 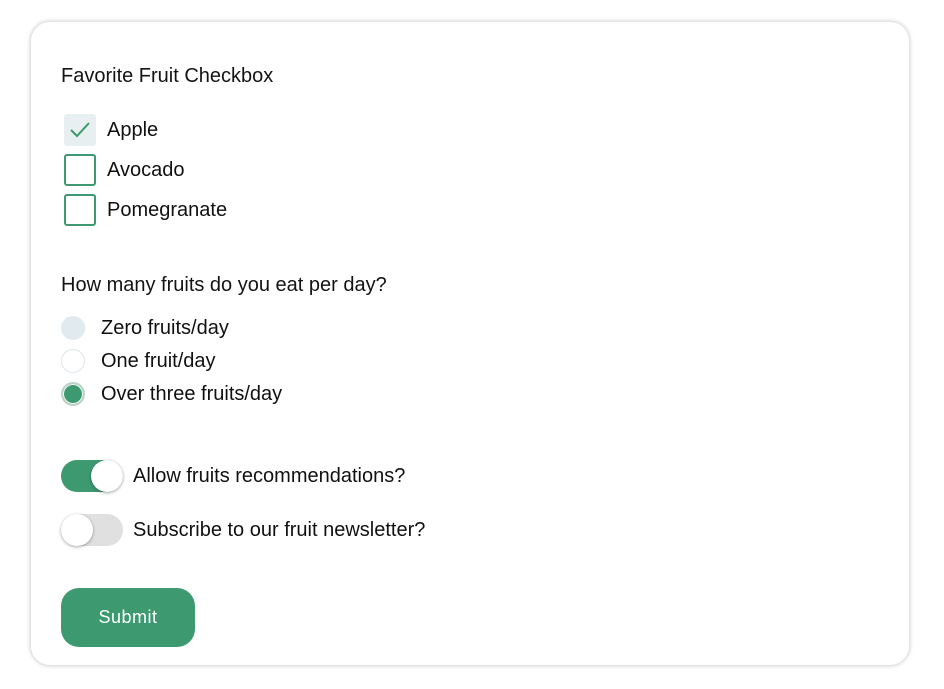 I want to click on checkbox-section-title: Favorite Fruit Checkbox, so click(x=167, y=76).